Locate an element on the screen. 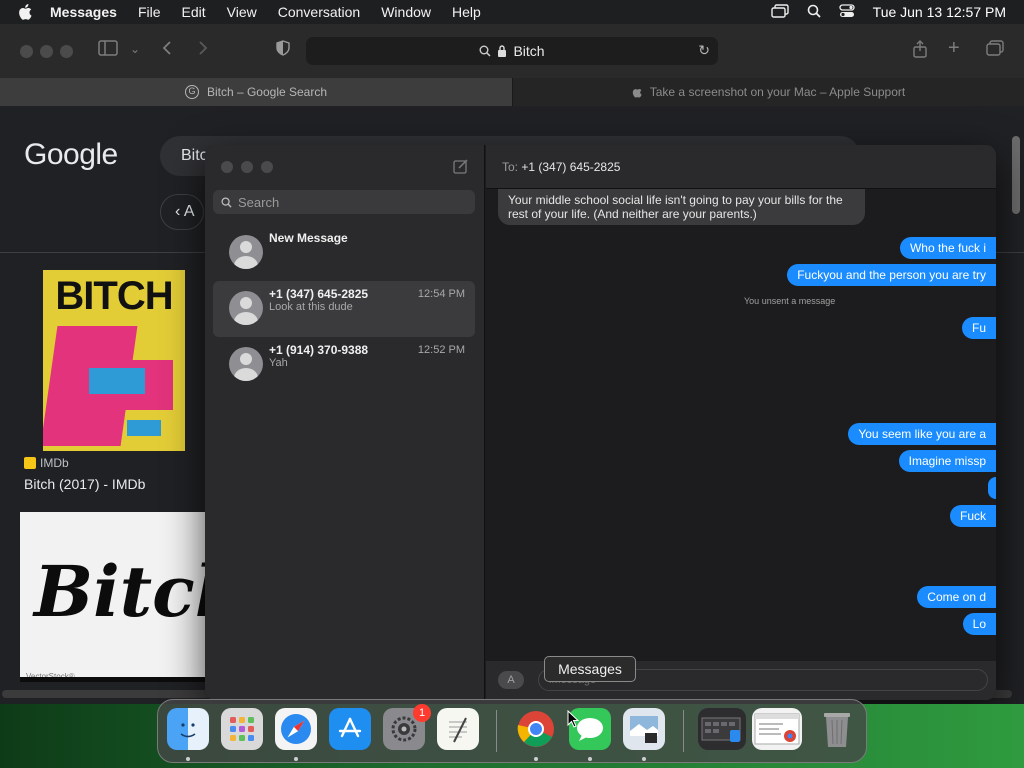 This screenshot has height=768, width=1024. message-bubble-outgoing: You seem like you are a is located at coordinates (922, 434).